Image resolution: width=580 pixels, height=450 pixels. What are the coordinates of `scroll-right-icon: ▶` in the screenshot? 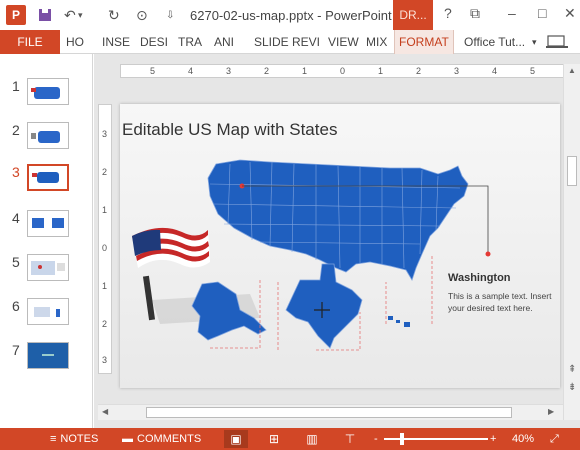 It's located at (551, 411).